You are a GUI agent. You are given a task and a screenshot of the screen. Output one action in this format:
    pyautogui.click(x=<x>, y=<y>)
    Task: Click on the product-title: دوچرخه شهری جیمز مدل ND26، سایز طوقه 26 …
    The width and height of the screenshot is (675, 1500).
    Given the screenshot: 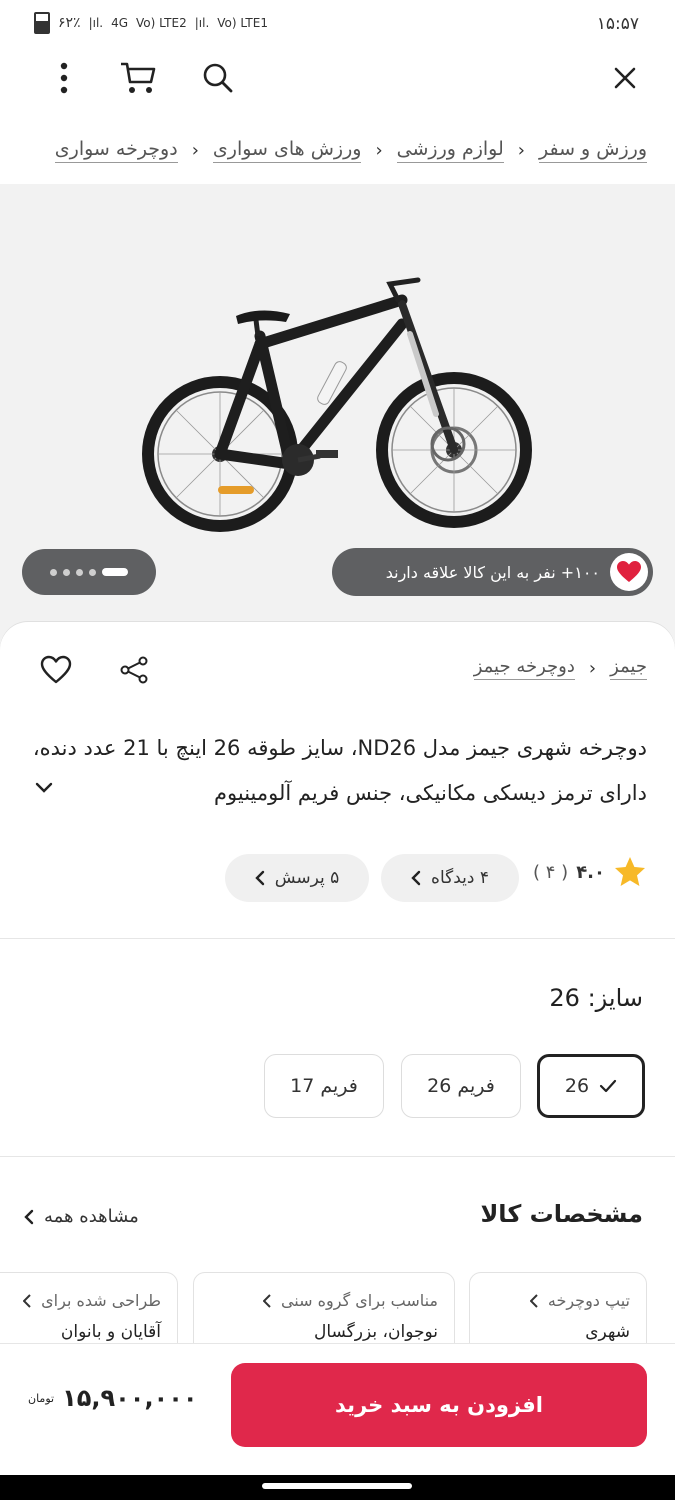 What is the action you would take?
    pyautogui.click(x=339, y=770)
    